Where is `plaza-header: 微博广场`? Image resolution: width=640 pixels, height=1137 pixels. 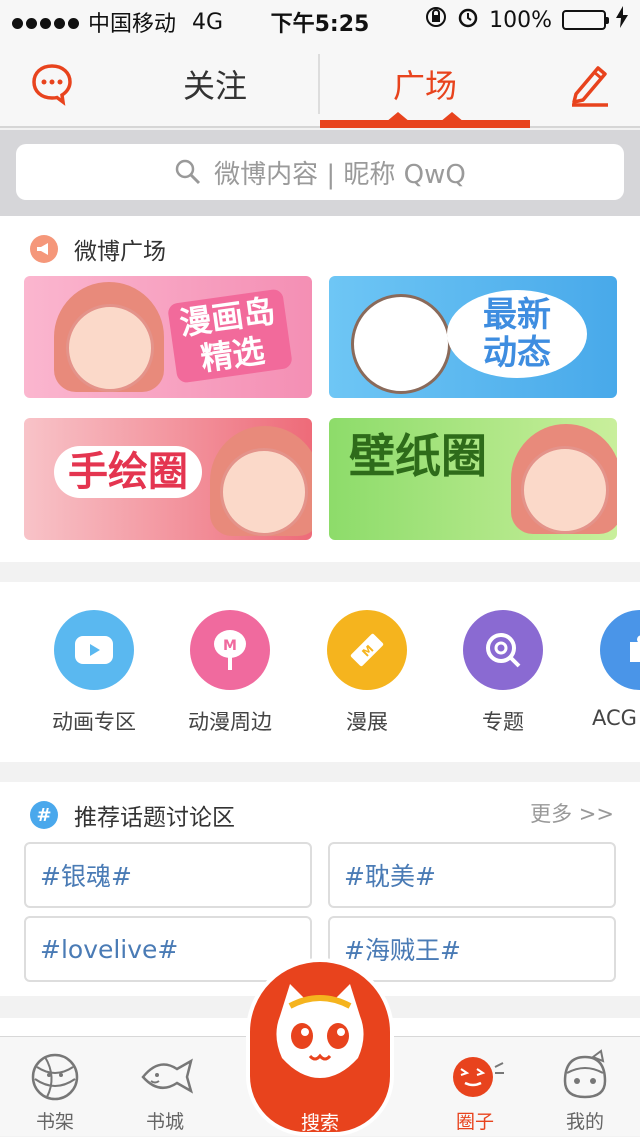
plaza-header: 微博广场 is located at coordinates (98, 249).